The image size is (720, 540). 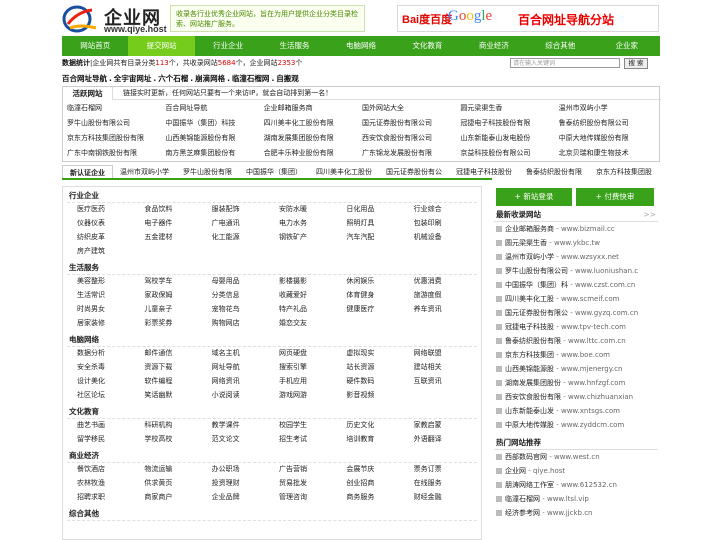 I want to click on category-link: 特产礼品, so click(x=312, y=309).